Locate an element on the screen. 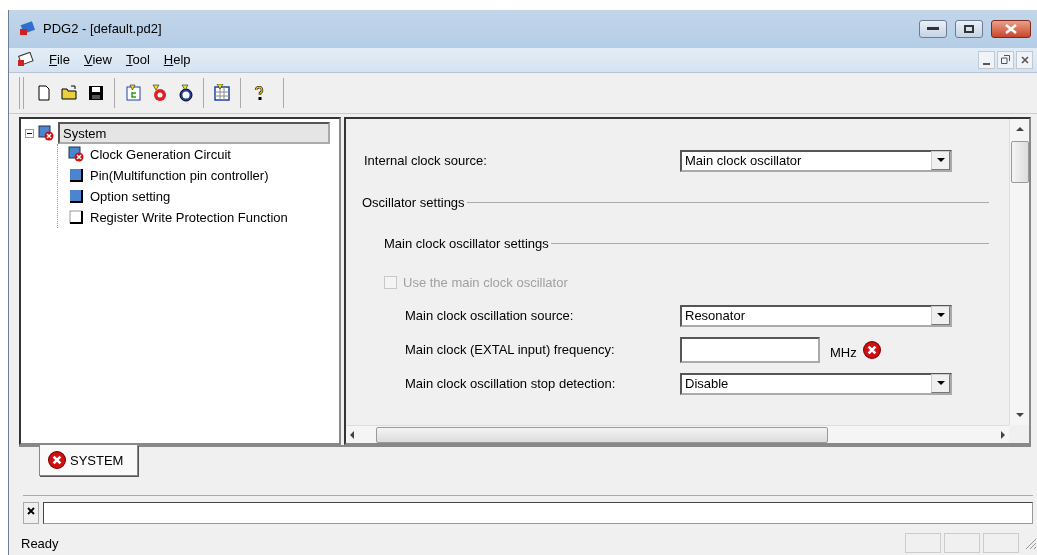 The width and height of the screenshot is (1037, 555). empty-square-icon is located at coordinates (76, 217).